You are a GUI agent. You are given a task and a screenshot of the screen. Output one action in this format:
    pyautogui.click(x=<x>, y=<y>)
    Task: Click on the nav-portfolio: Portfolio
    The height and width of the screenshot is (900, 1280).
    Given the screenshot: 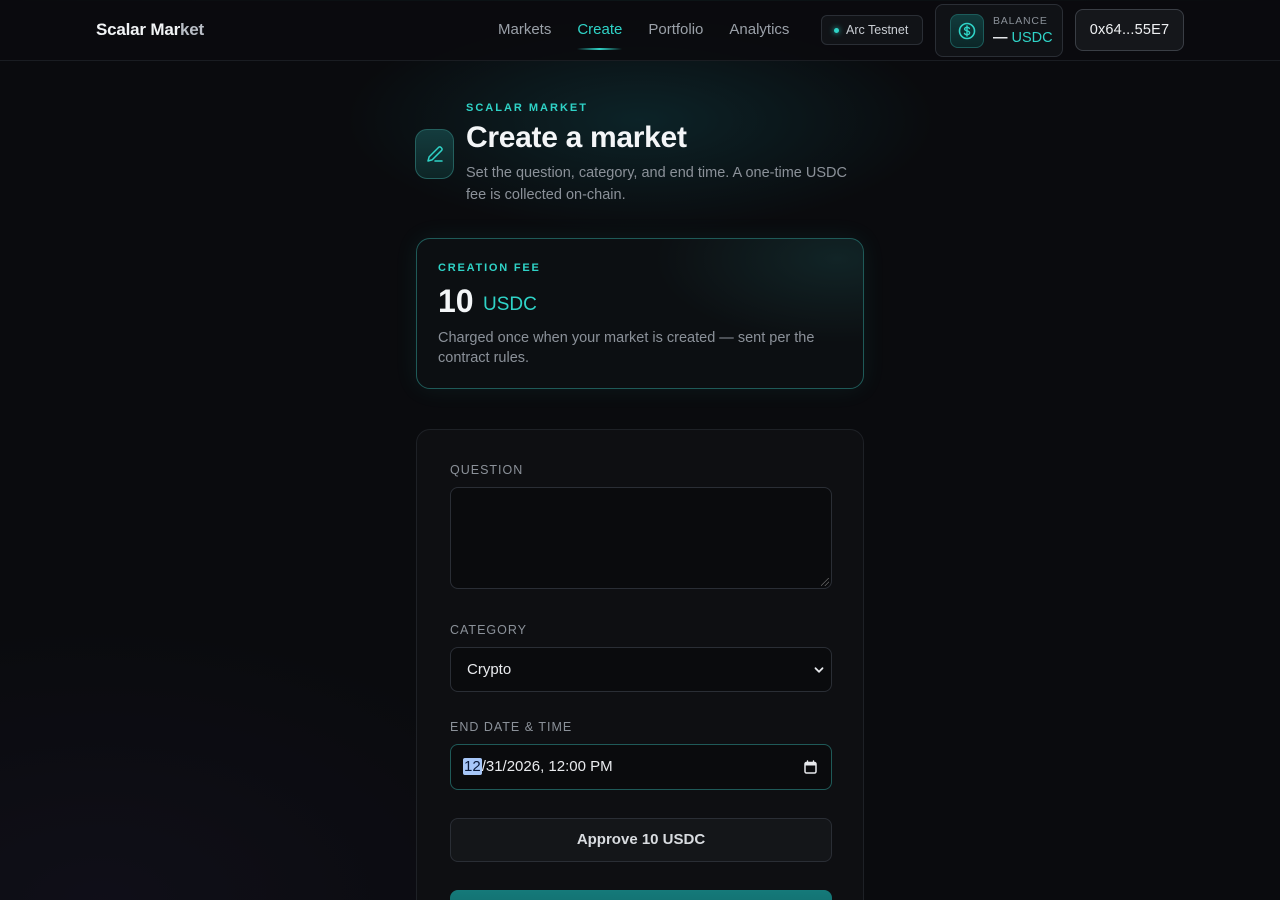 What is the action you would take?
    pyautogui.click(x=675, y=30)
    